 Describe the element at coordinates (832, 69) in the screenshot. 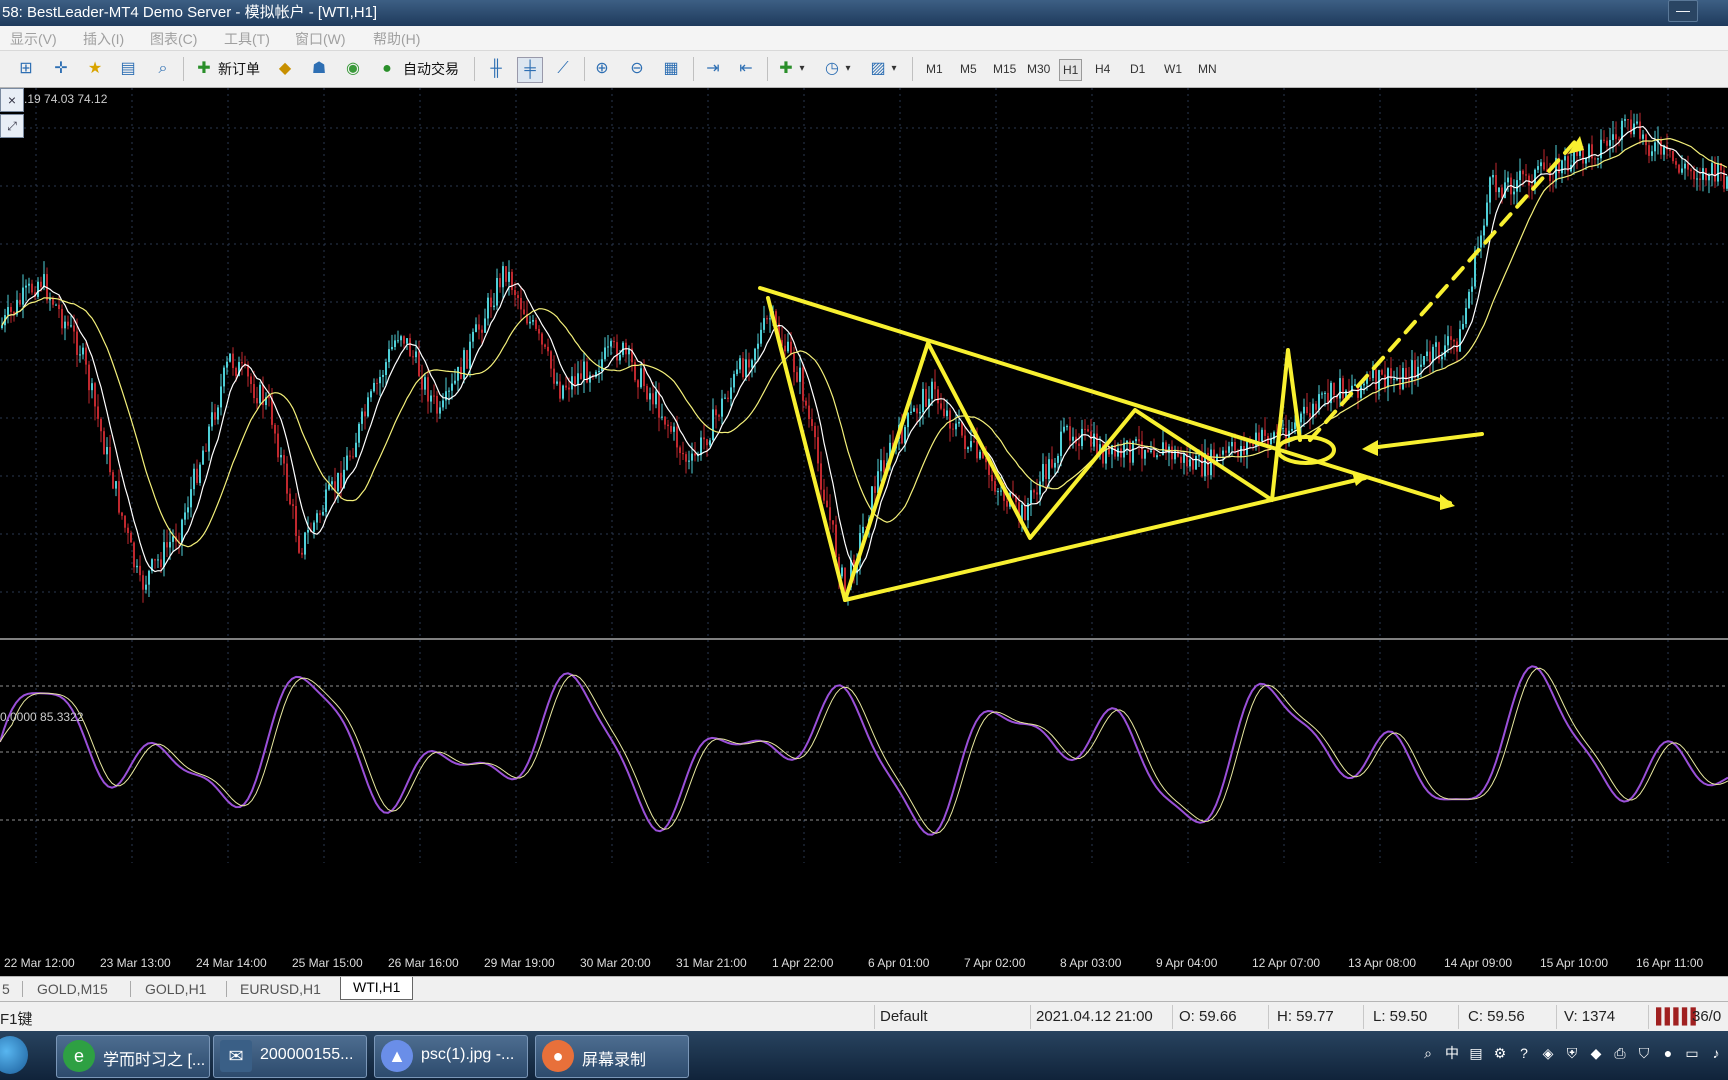

I see `periods-icon: ◷` at that location.